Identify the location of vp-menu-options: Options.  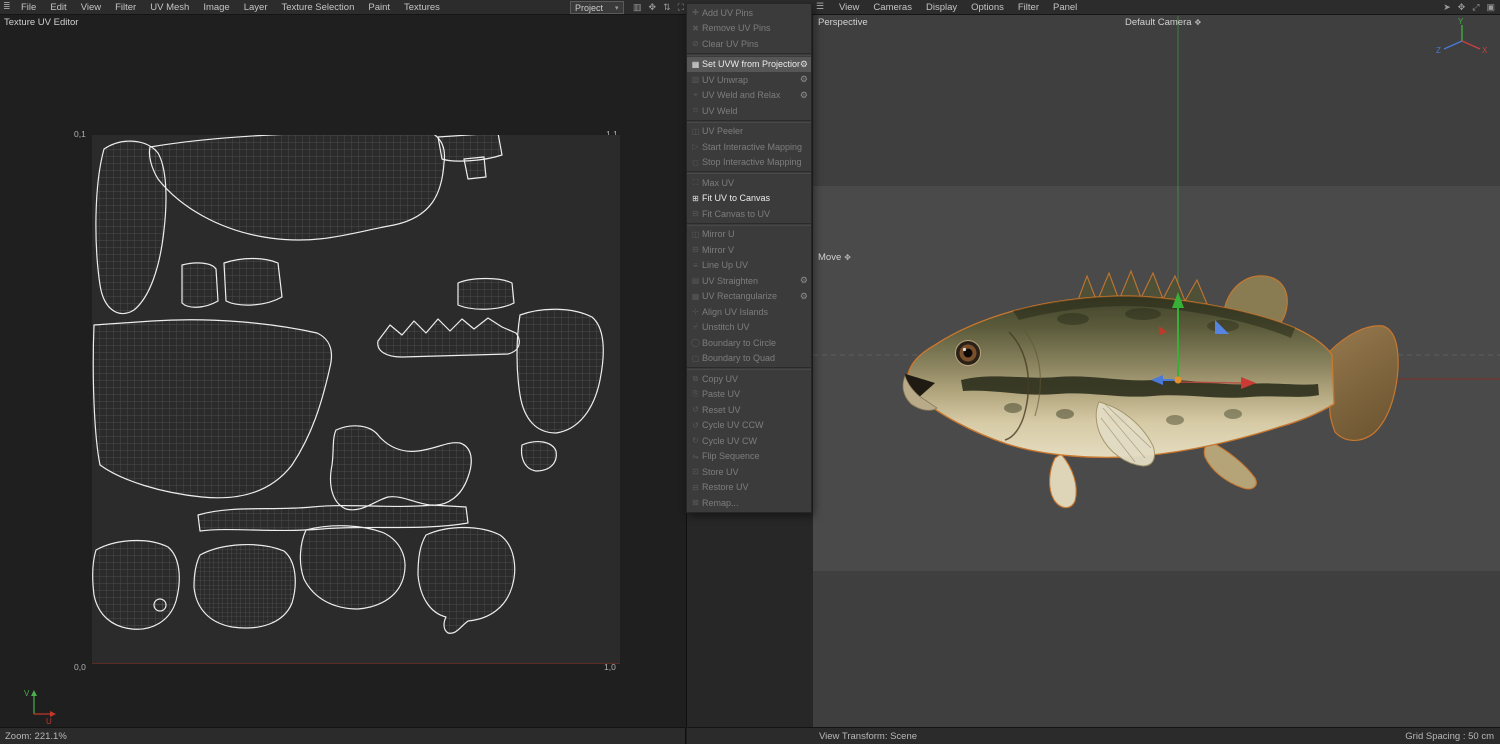
(987, 7).